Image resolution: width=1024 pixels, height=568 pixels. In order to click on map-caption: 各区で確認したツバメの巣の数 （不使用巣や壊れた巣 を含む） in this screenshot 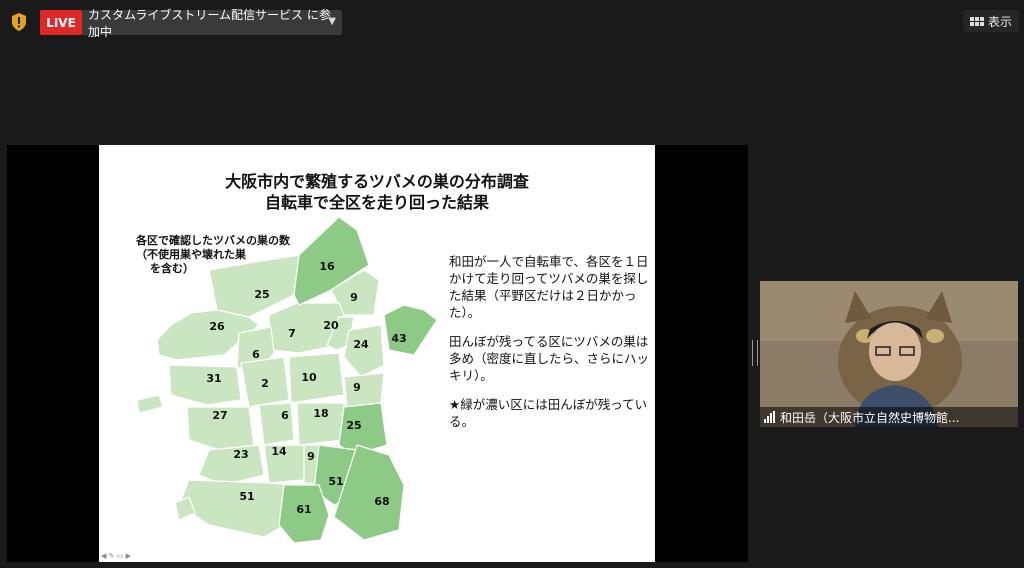, I will do `click(213, 255)`.